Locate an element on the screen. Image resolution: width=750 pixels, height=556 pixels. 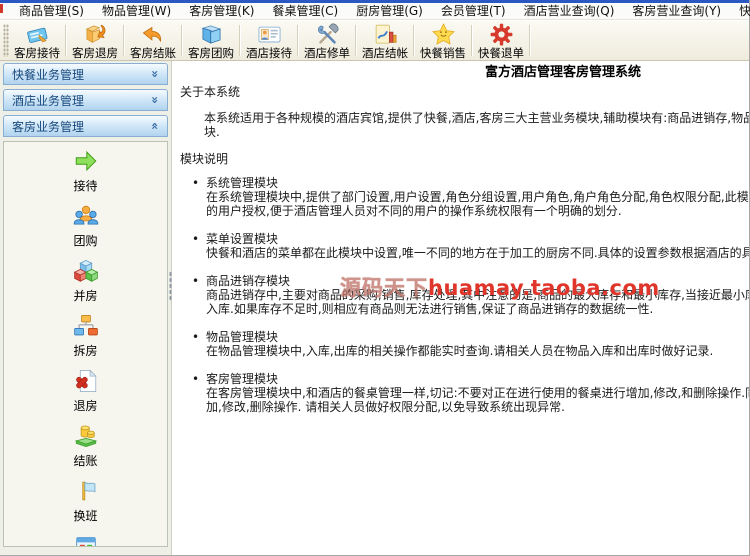
toolbar-button-label: 客房退房 is located at coordinates (95, 53).